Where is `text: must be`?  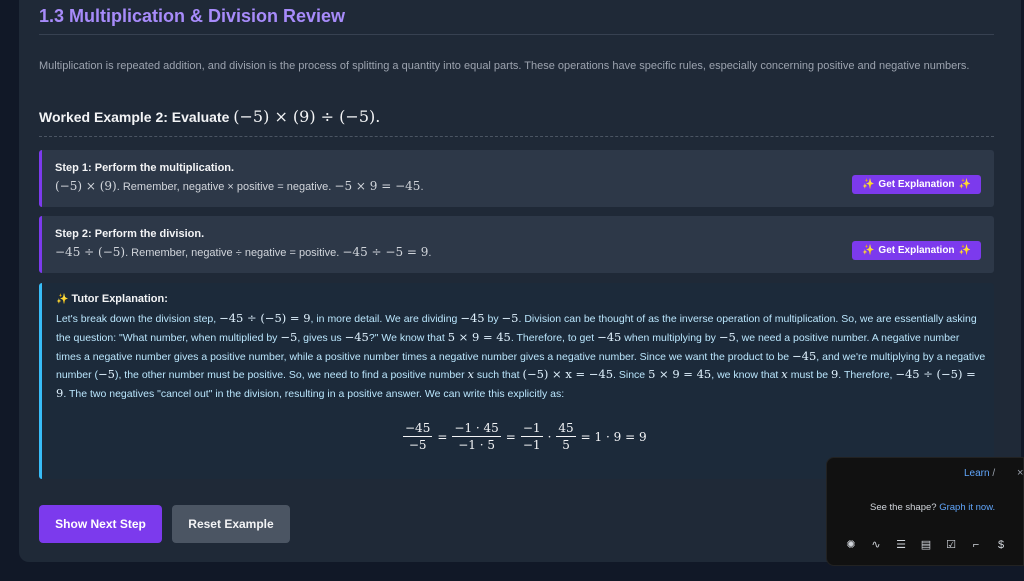 text: must be is located at coordinates (809, 375).